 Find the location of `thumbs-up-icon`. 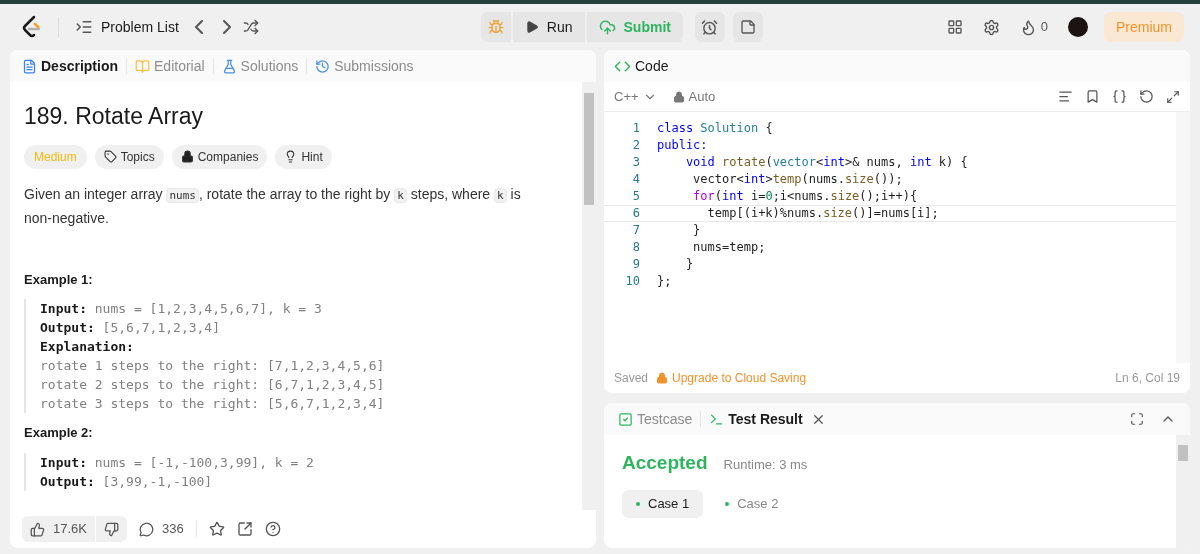

thumbs-up-icon is located at coordinates (37, 529).